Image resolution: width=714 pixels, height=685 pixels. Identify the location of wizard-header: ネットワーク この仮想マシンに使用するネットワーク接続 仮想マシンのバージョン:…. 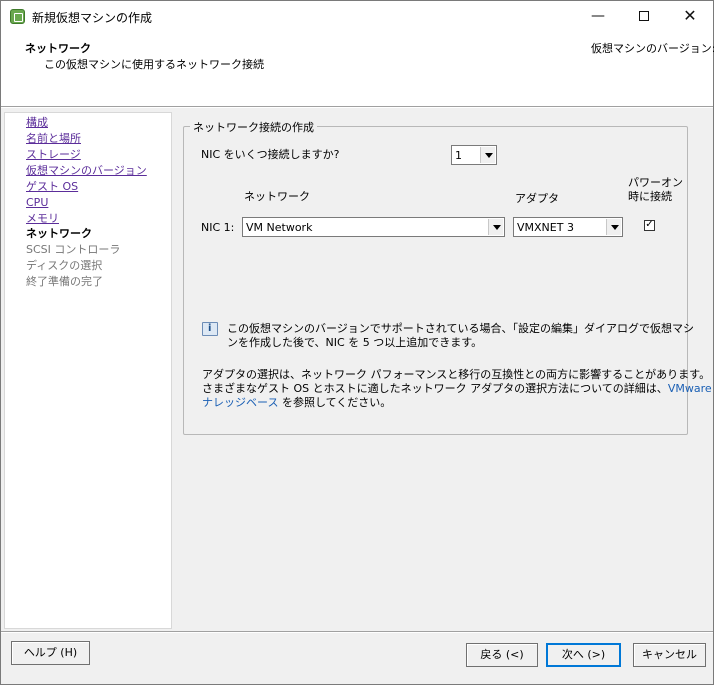
(357, 69).